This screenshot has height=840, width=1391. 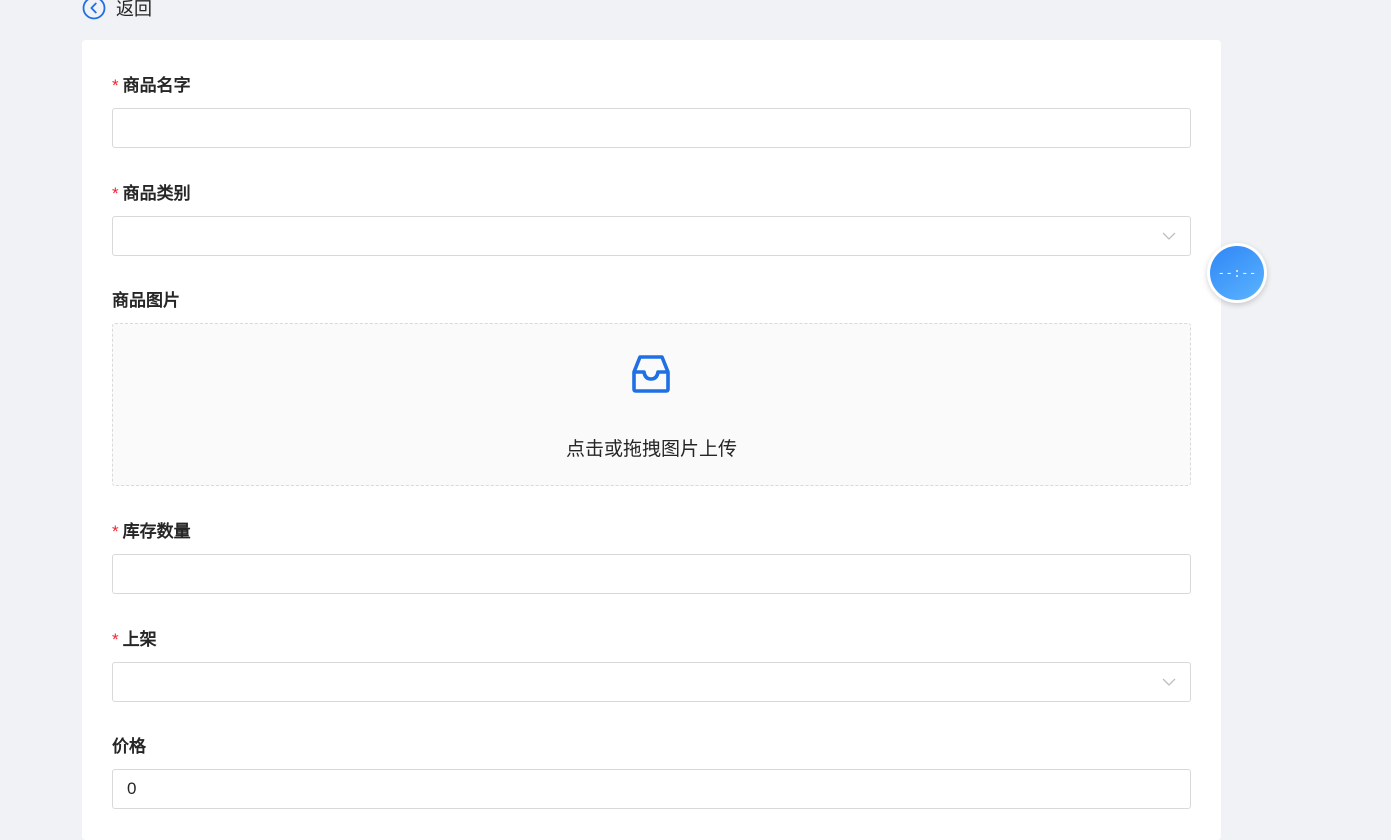 I want to click on floating-timer-button: --:--, so click(x=1237, y=273).